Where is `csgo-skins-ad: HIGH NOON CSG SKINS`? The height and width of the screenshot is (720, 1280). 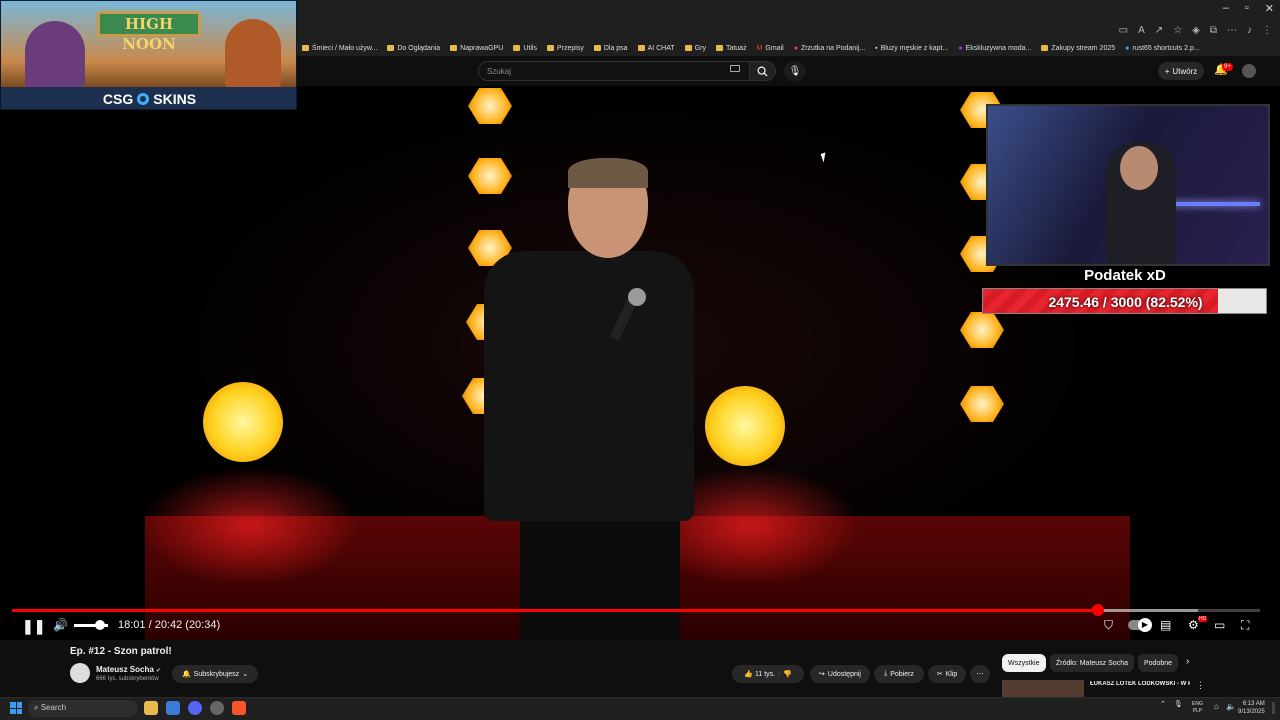 csgo-skins-ad: HIGH NOON CSG SKINS is located at coordinates (148, 55).